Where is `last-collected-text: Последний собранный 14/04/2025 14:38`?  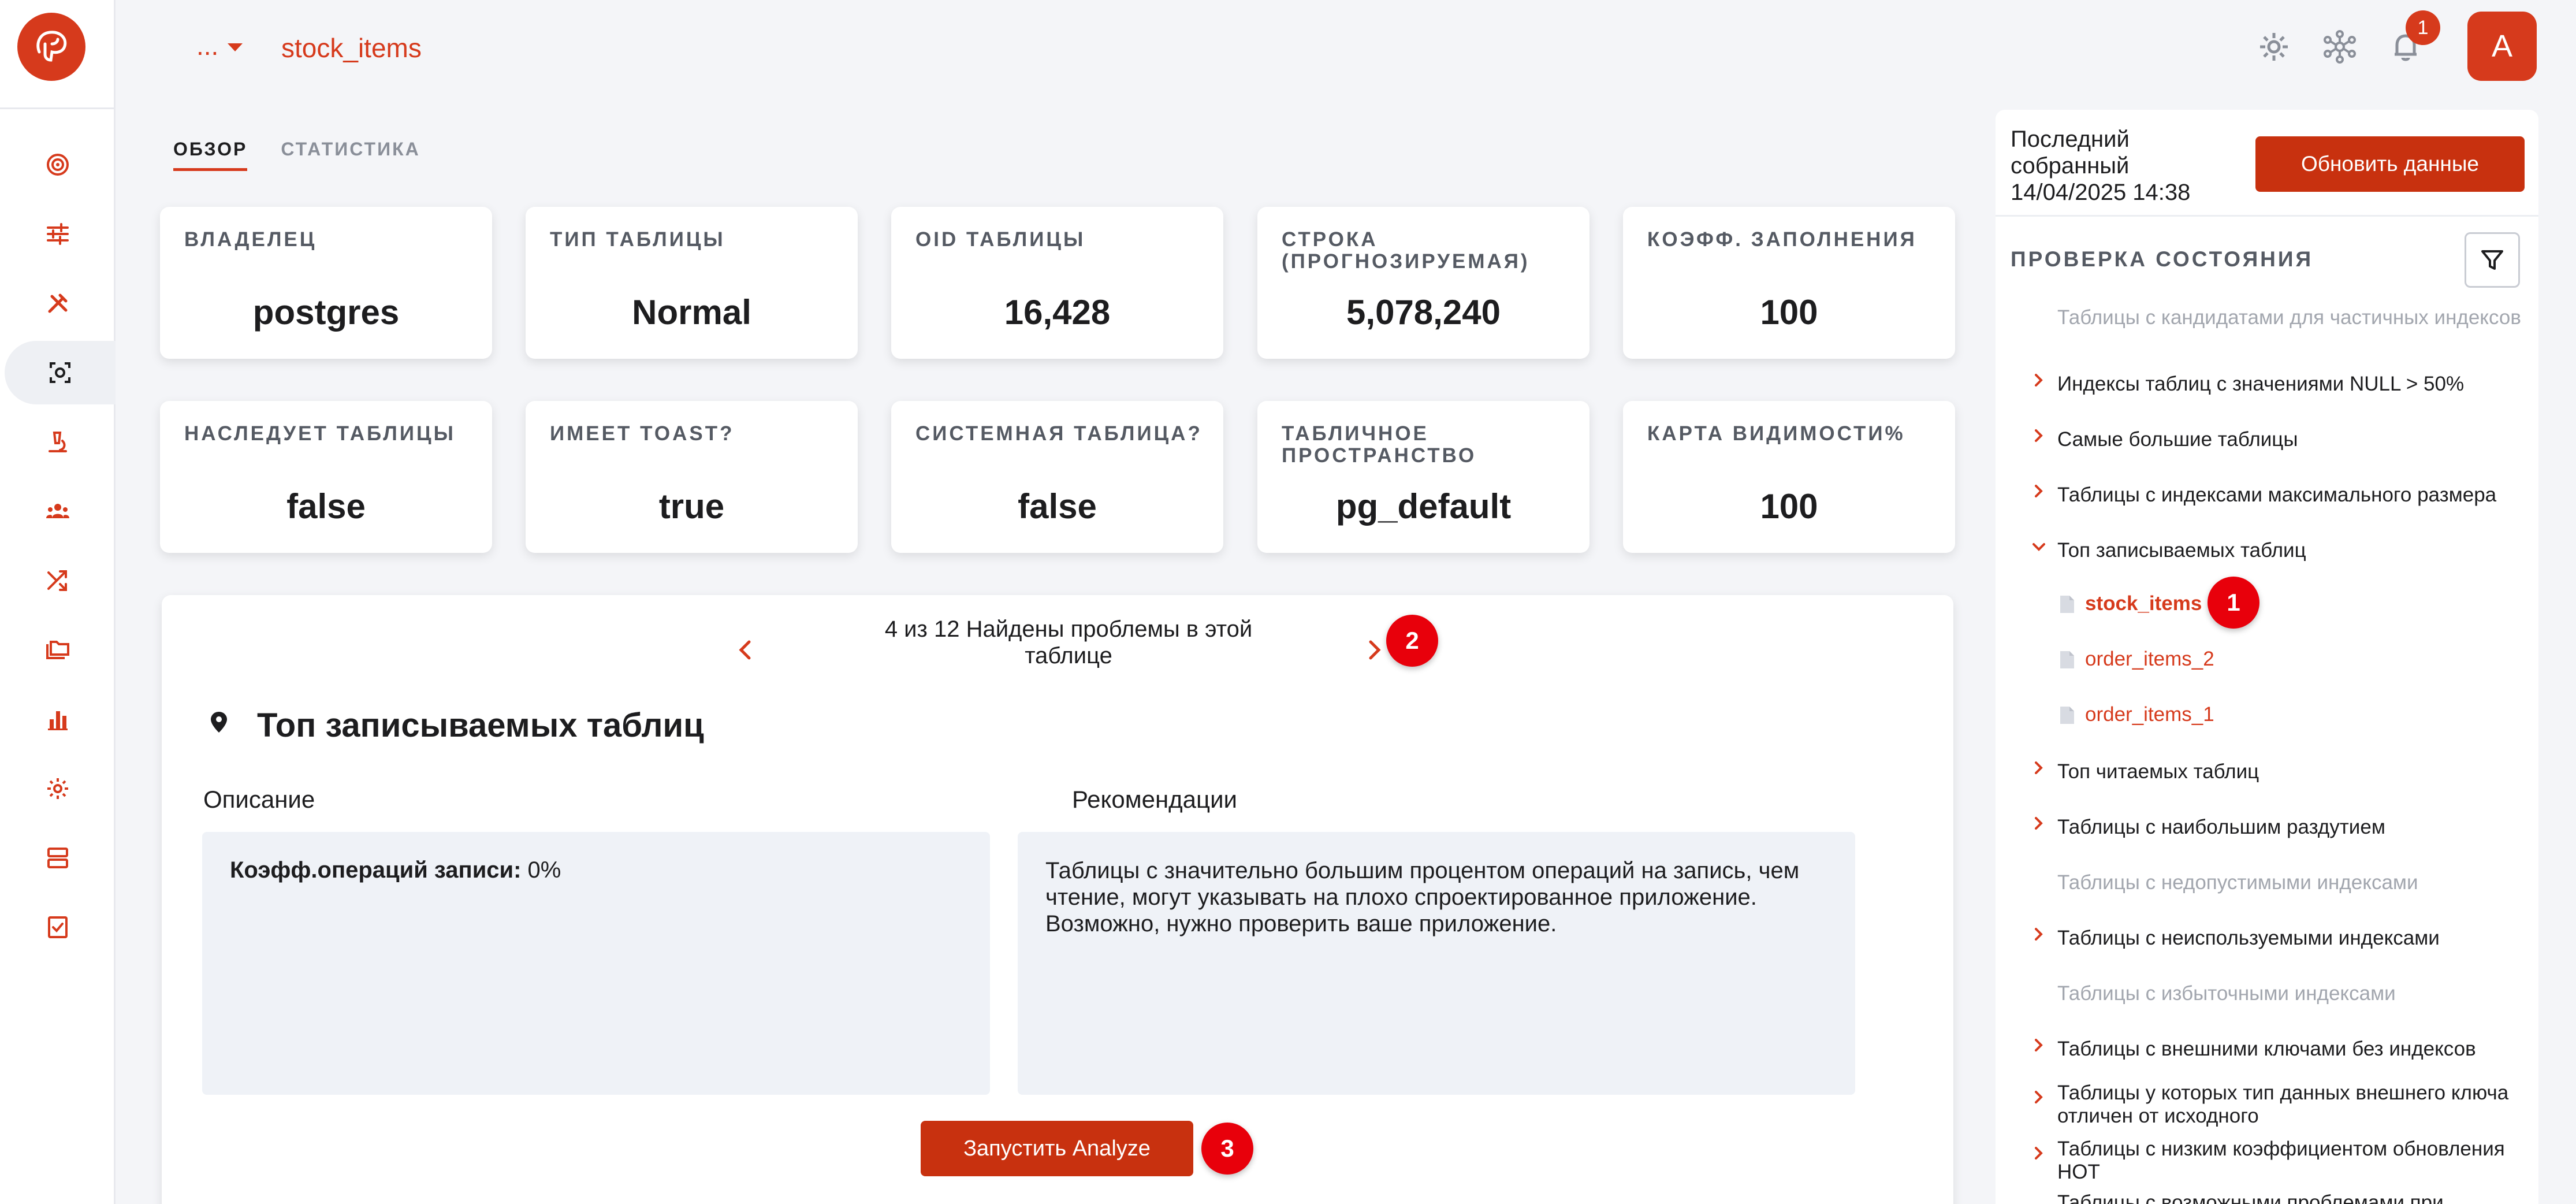 last-collected-text: Последний собранный 14/04/2025 14:38 is located at coordinates (2101, 166).